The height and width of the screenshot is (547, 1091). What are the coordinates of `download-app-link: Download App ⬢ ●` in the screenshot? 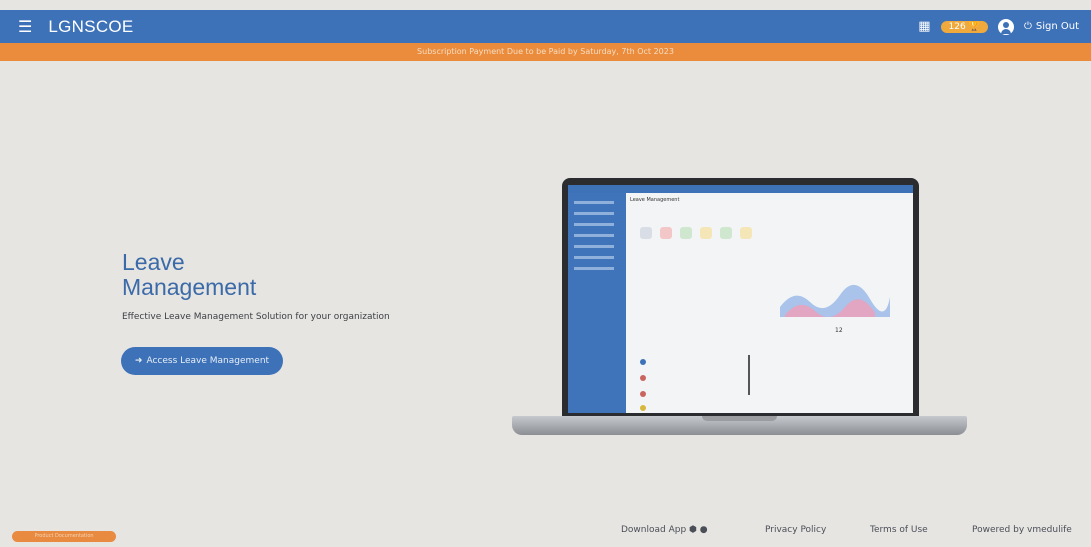 It's located at (664, 530).